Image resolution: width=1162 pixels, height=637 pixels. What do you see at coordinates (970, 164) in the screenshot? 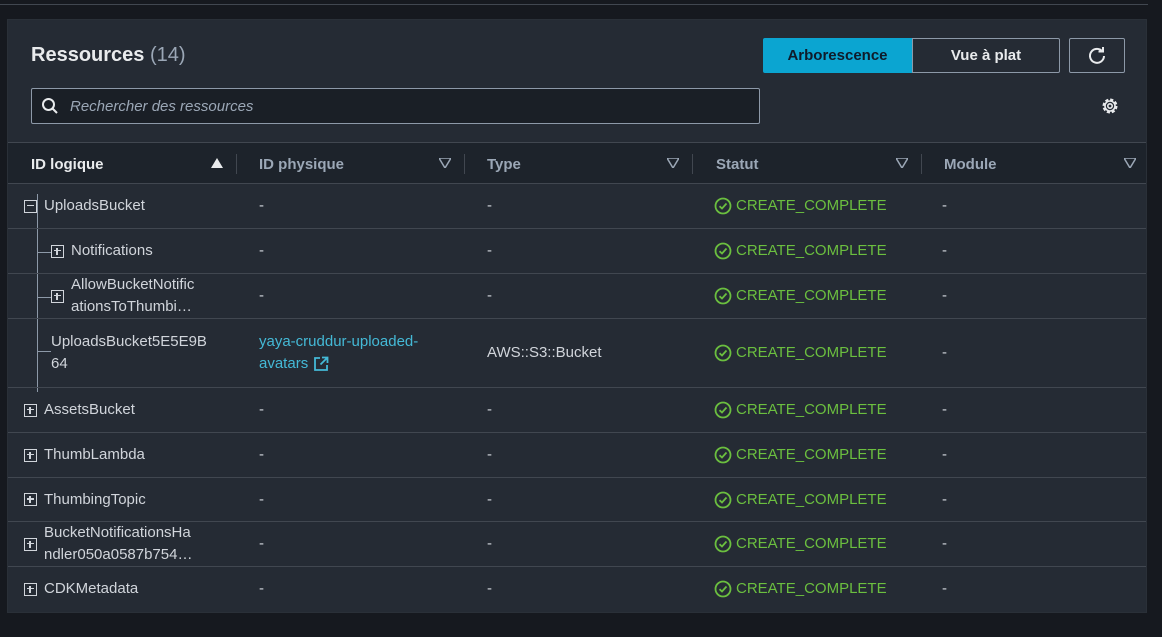
I see `column-label: Module` at bounding box center [970, 164].